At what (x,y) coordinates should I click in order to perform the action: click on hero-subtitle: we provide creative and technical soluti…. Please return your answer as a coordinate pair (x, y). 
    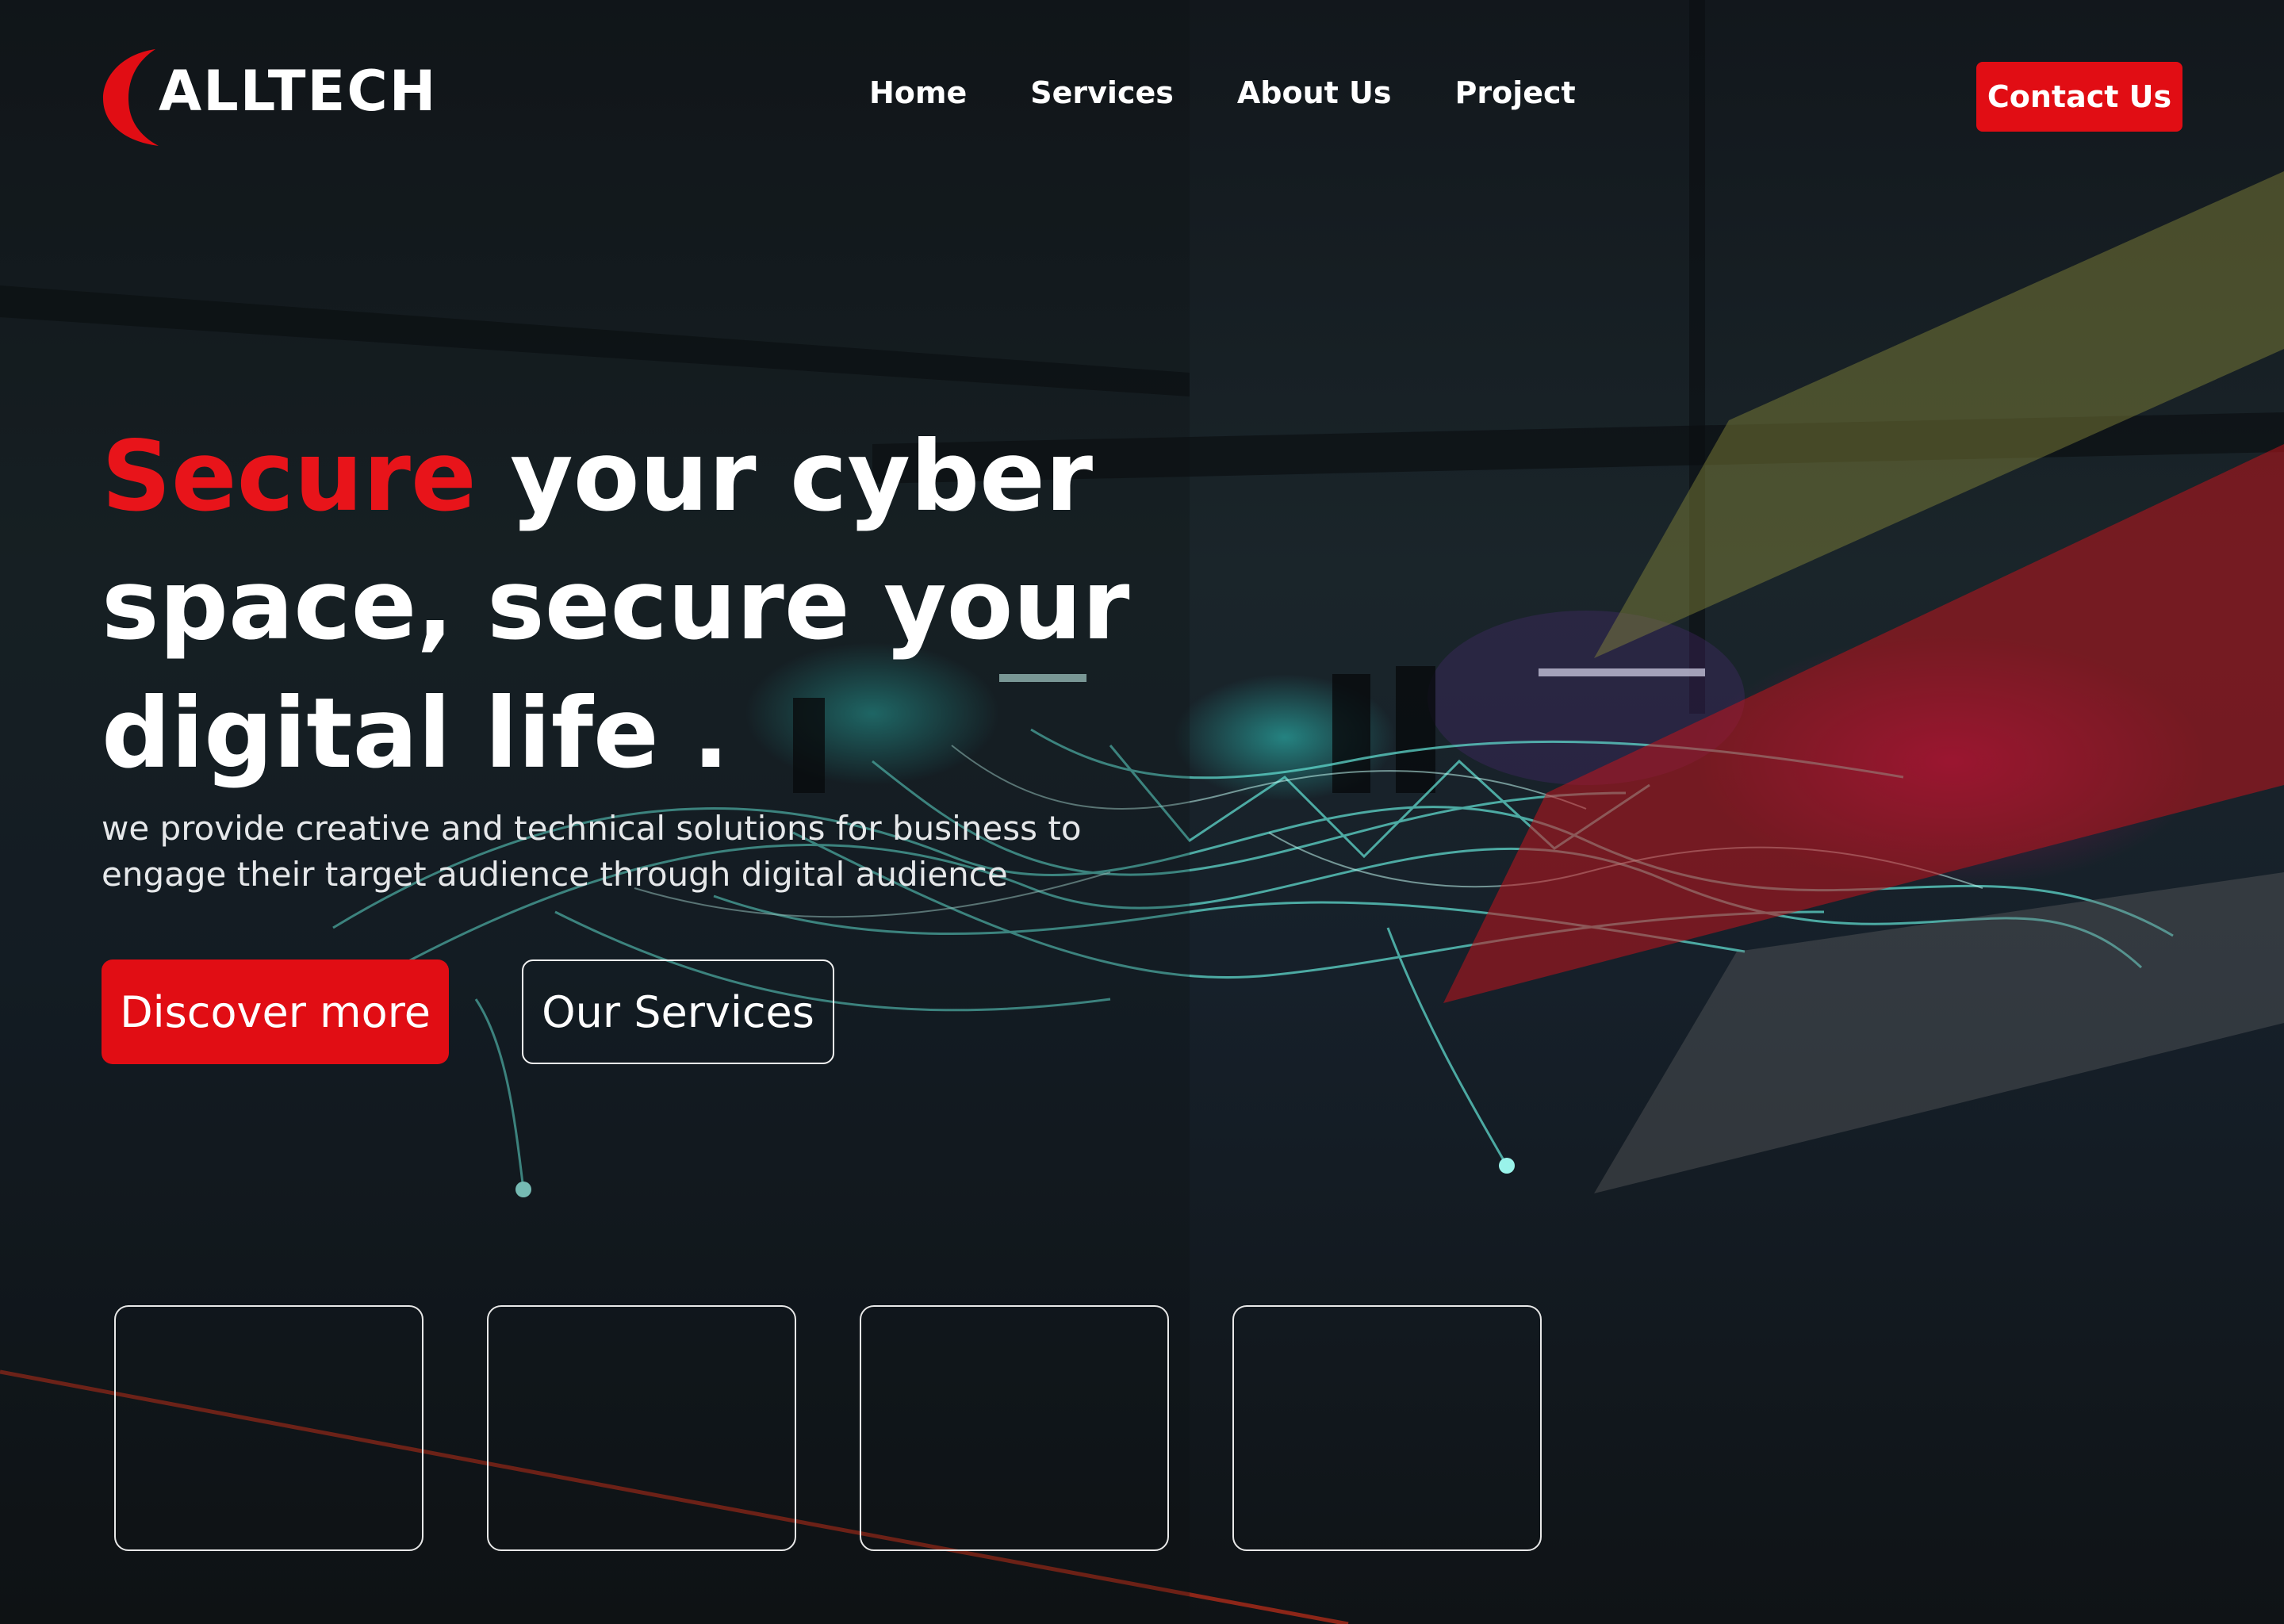
    Looking at the image, I should click on (592, 851).